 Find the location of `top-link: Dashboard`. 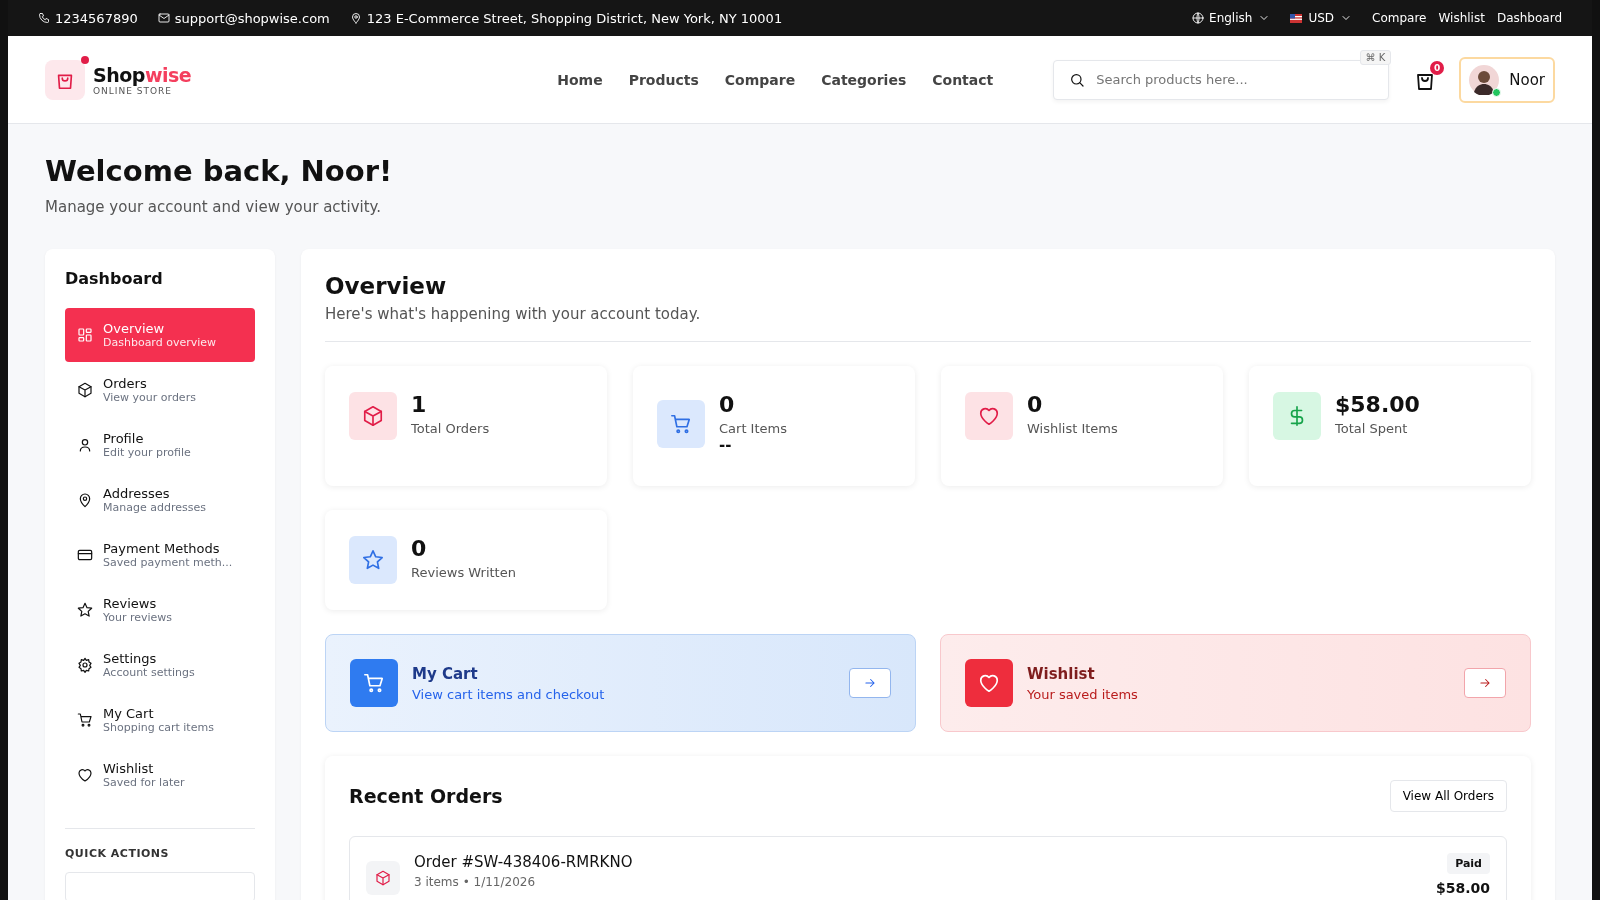

top-link: Dashboard is located at coordinates (1529, 18).